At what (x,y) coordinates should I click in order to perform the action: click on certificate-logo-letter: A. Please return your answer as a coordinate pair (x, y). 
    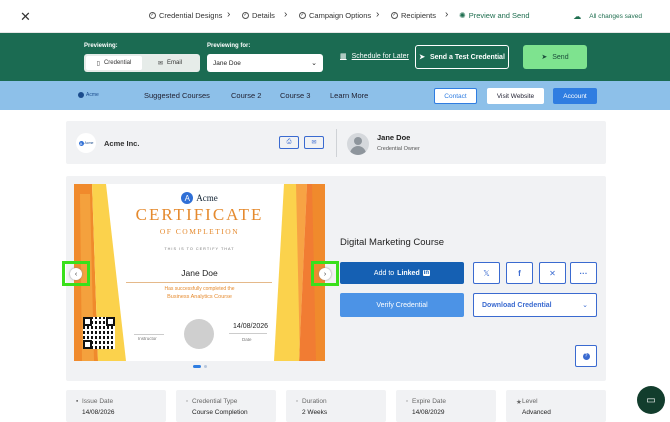
    Looking at the image, I should click on (187, 198).